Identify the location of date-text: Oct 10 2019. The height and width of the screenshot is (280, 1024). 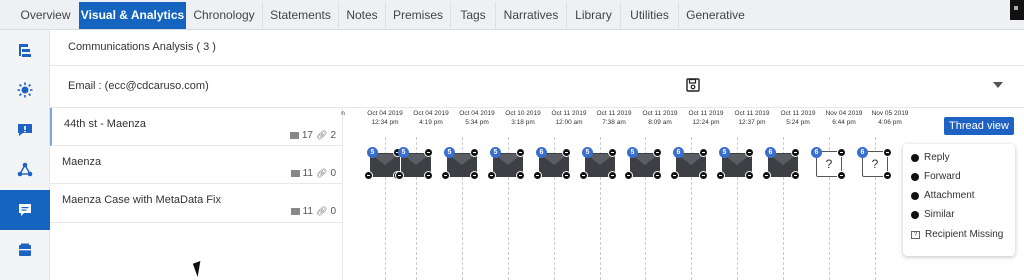
(523, 113).